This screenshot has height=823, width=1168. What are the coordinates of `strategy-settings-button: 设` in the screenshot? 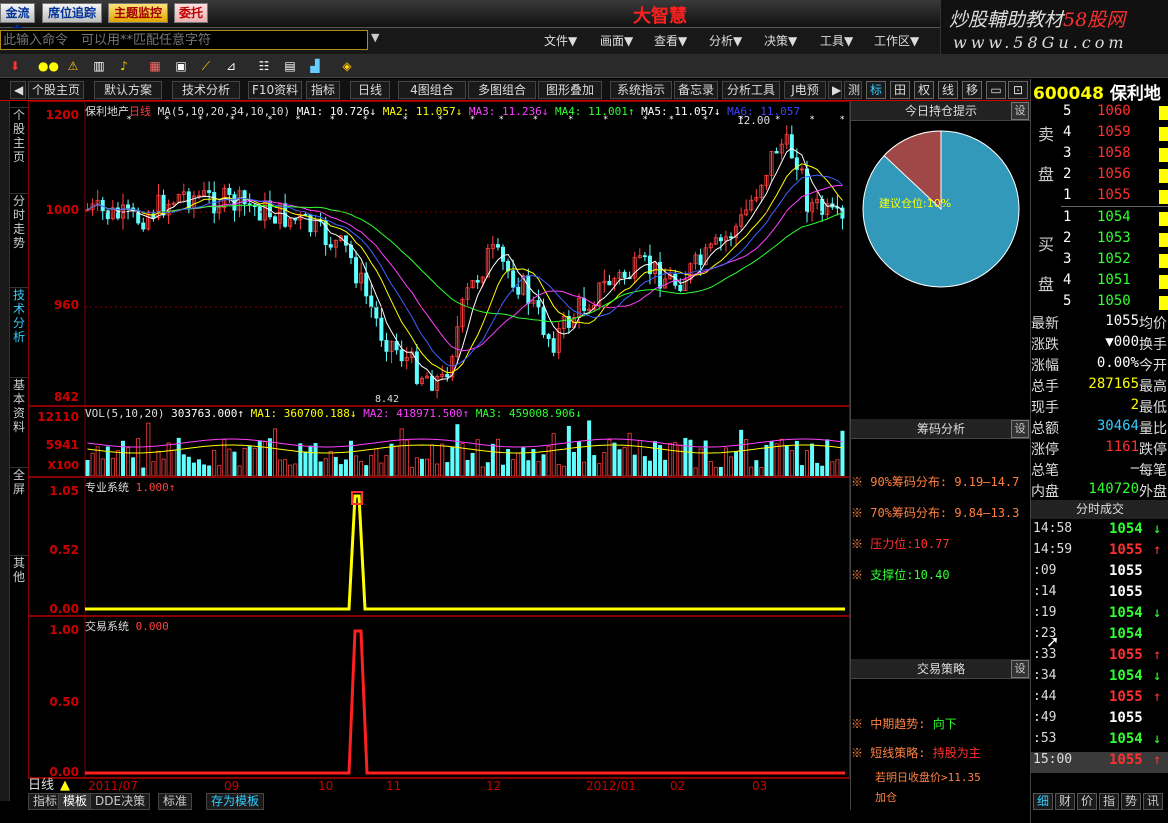 It's located at (1020, 669).